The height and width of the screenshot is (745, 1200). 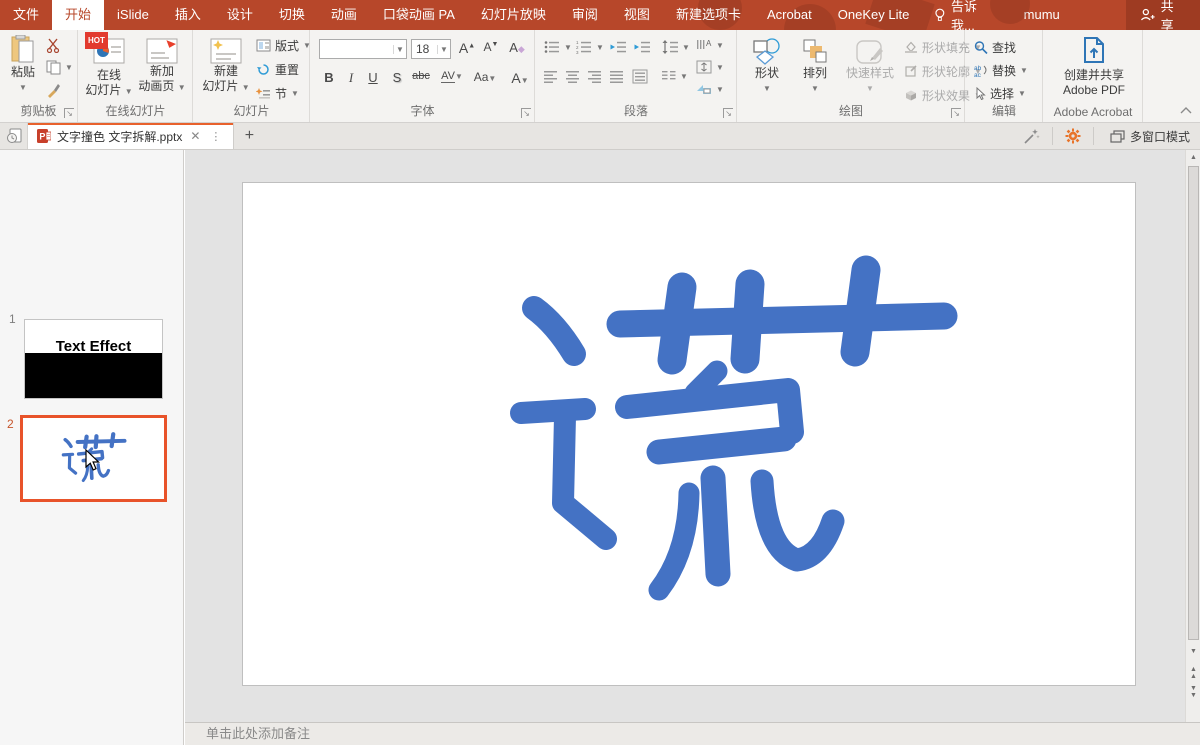 I want to click on convert-smartart-button: ▼, so click(x=710, y=89).